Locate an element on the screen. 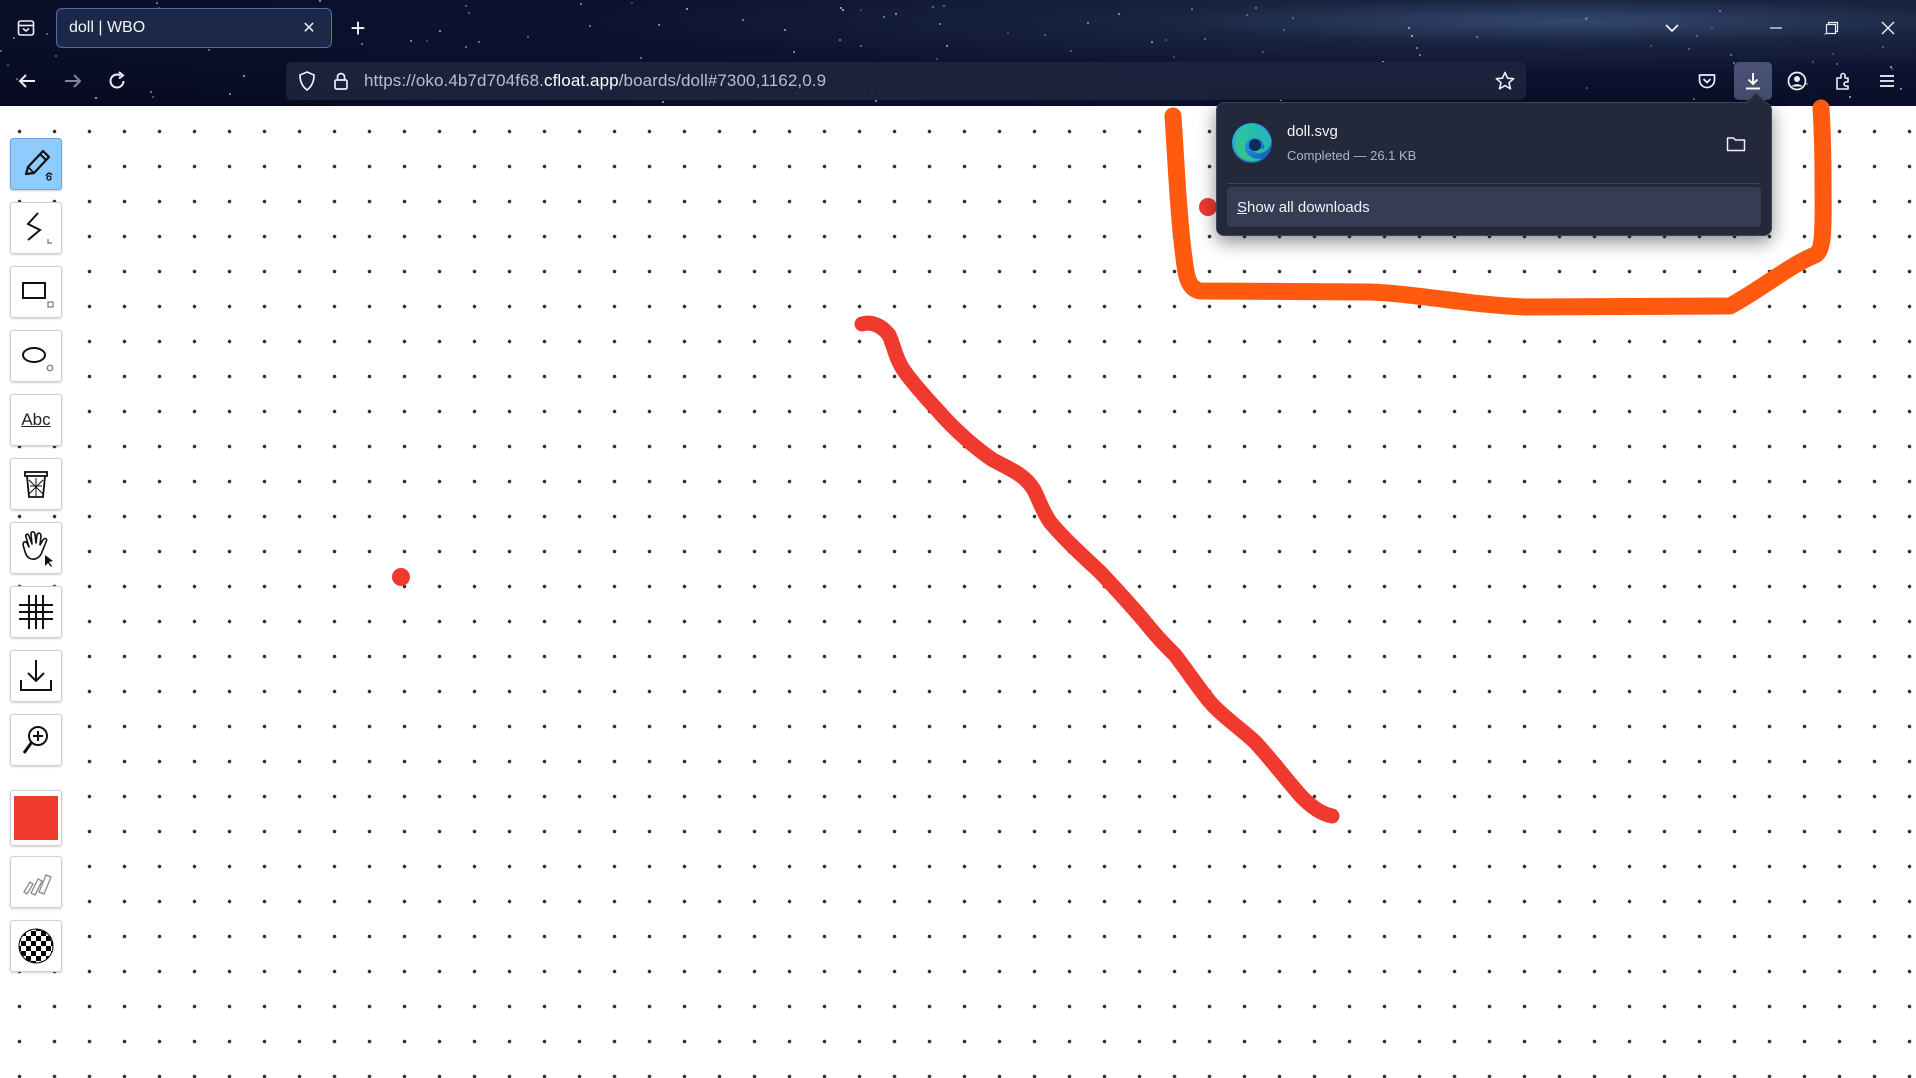  ellipse-icon is located at coordinates (38, 359).